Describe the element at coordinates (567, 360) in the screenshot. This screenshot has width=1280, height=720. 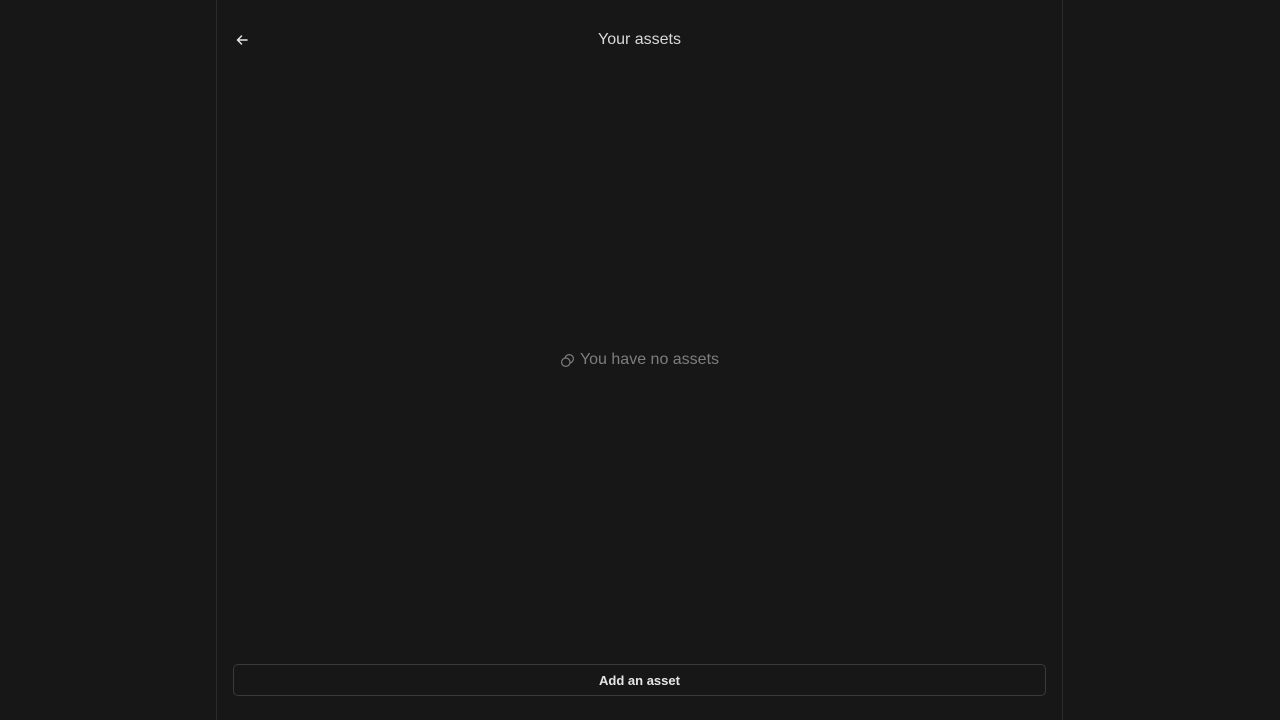
I see `coins-icon` at that location.